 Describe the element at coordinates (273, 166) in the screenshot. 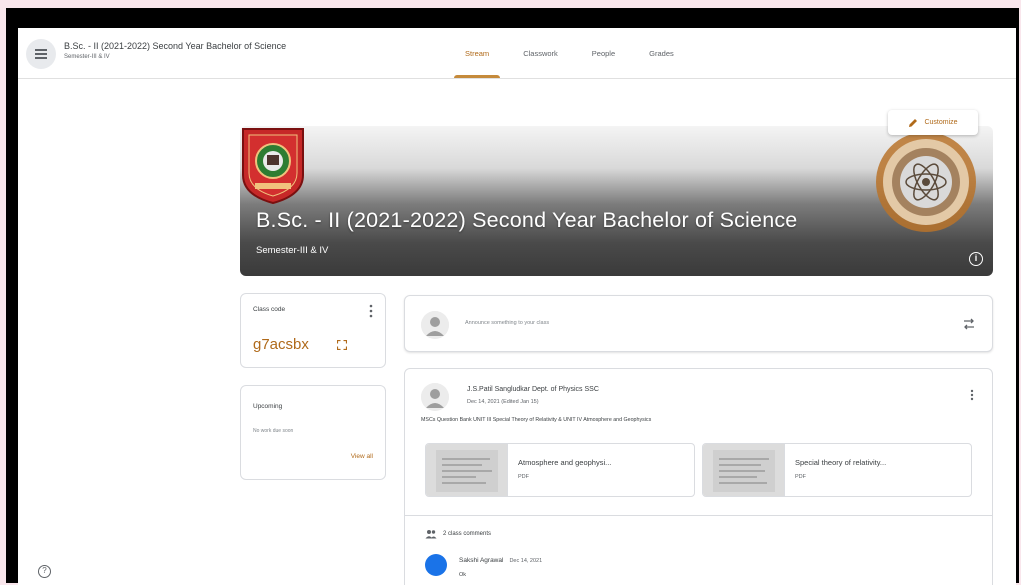

I see `college-logo-left` at that location.